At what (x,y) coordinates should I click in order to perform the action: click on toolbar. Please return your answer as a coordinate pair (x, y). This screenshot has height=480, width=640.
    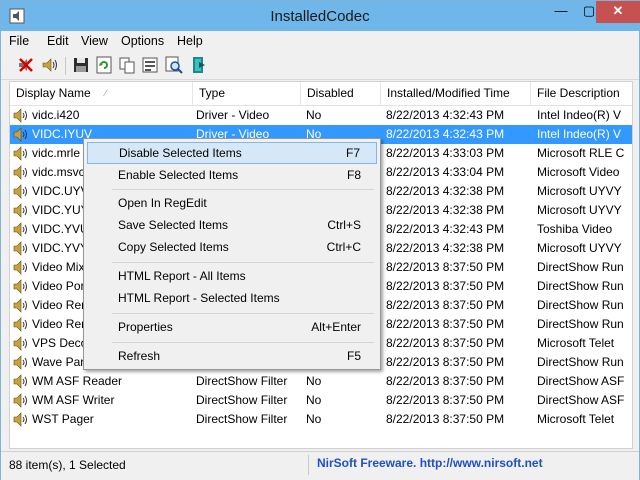
    Looking at the image, I should click on (320, 66).